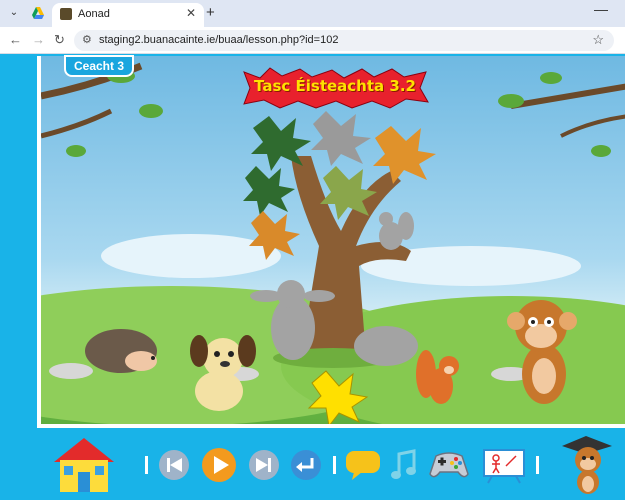 Image resolution: width=625 pixels, height=500 pixels. What do you see at coordinates (449, 464) in the screenshot?
I see `gamepad-icon` at bounding box center [449, 464].